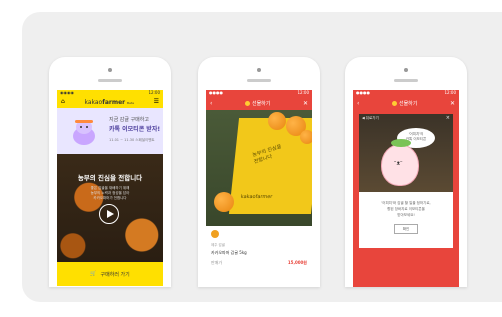 This screenshot has height=317, width=502. I want to click on popup-image: ◀ 뒤로가기 × '어피치'의 카톡 이모티콘 ᵔᴥᵔ, so click(406, 153).